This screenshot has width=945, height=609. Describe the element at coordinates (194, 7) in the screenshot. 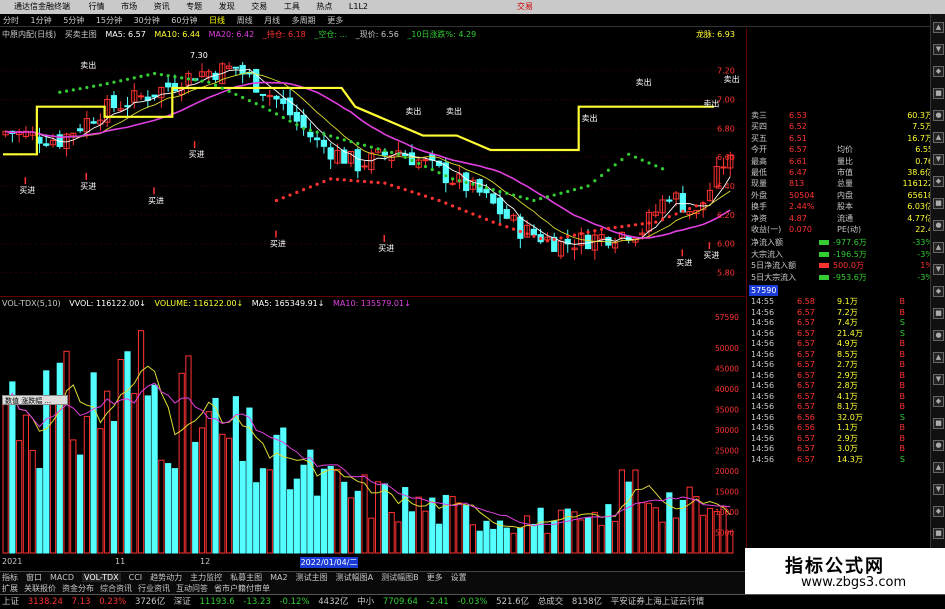

I see `menu-zhuanti: 专题` at that location.